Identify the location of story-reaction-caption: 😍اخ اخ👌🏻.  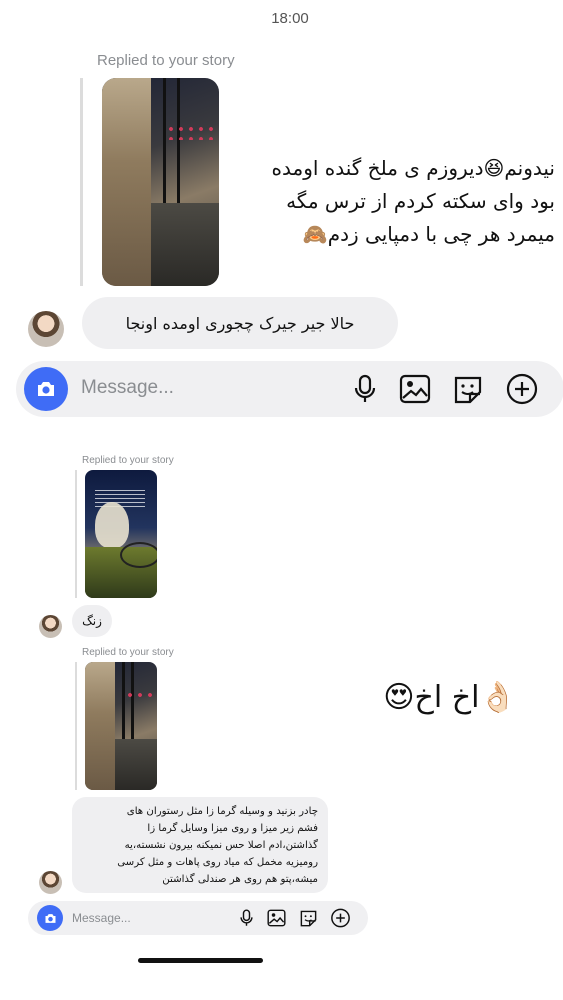
(450, 697).